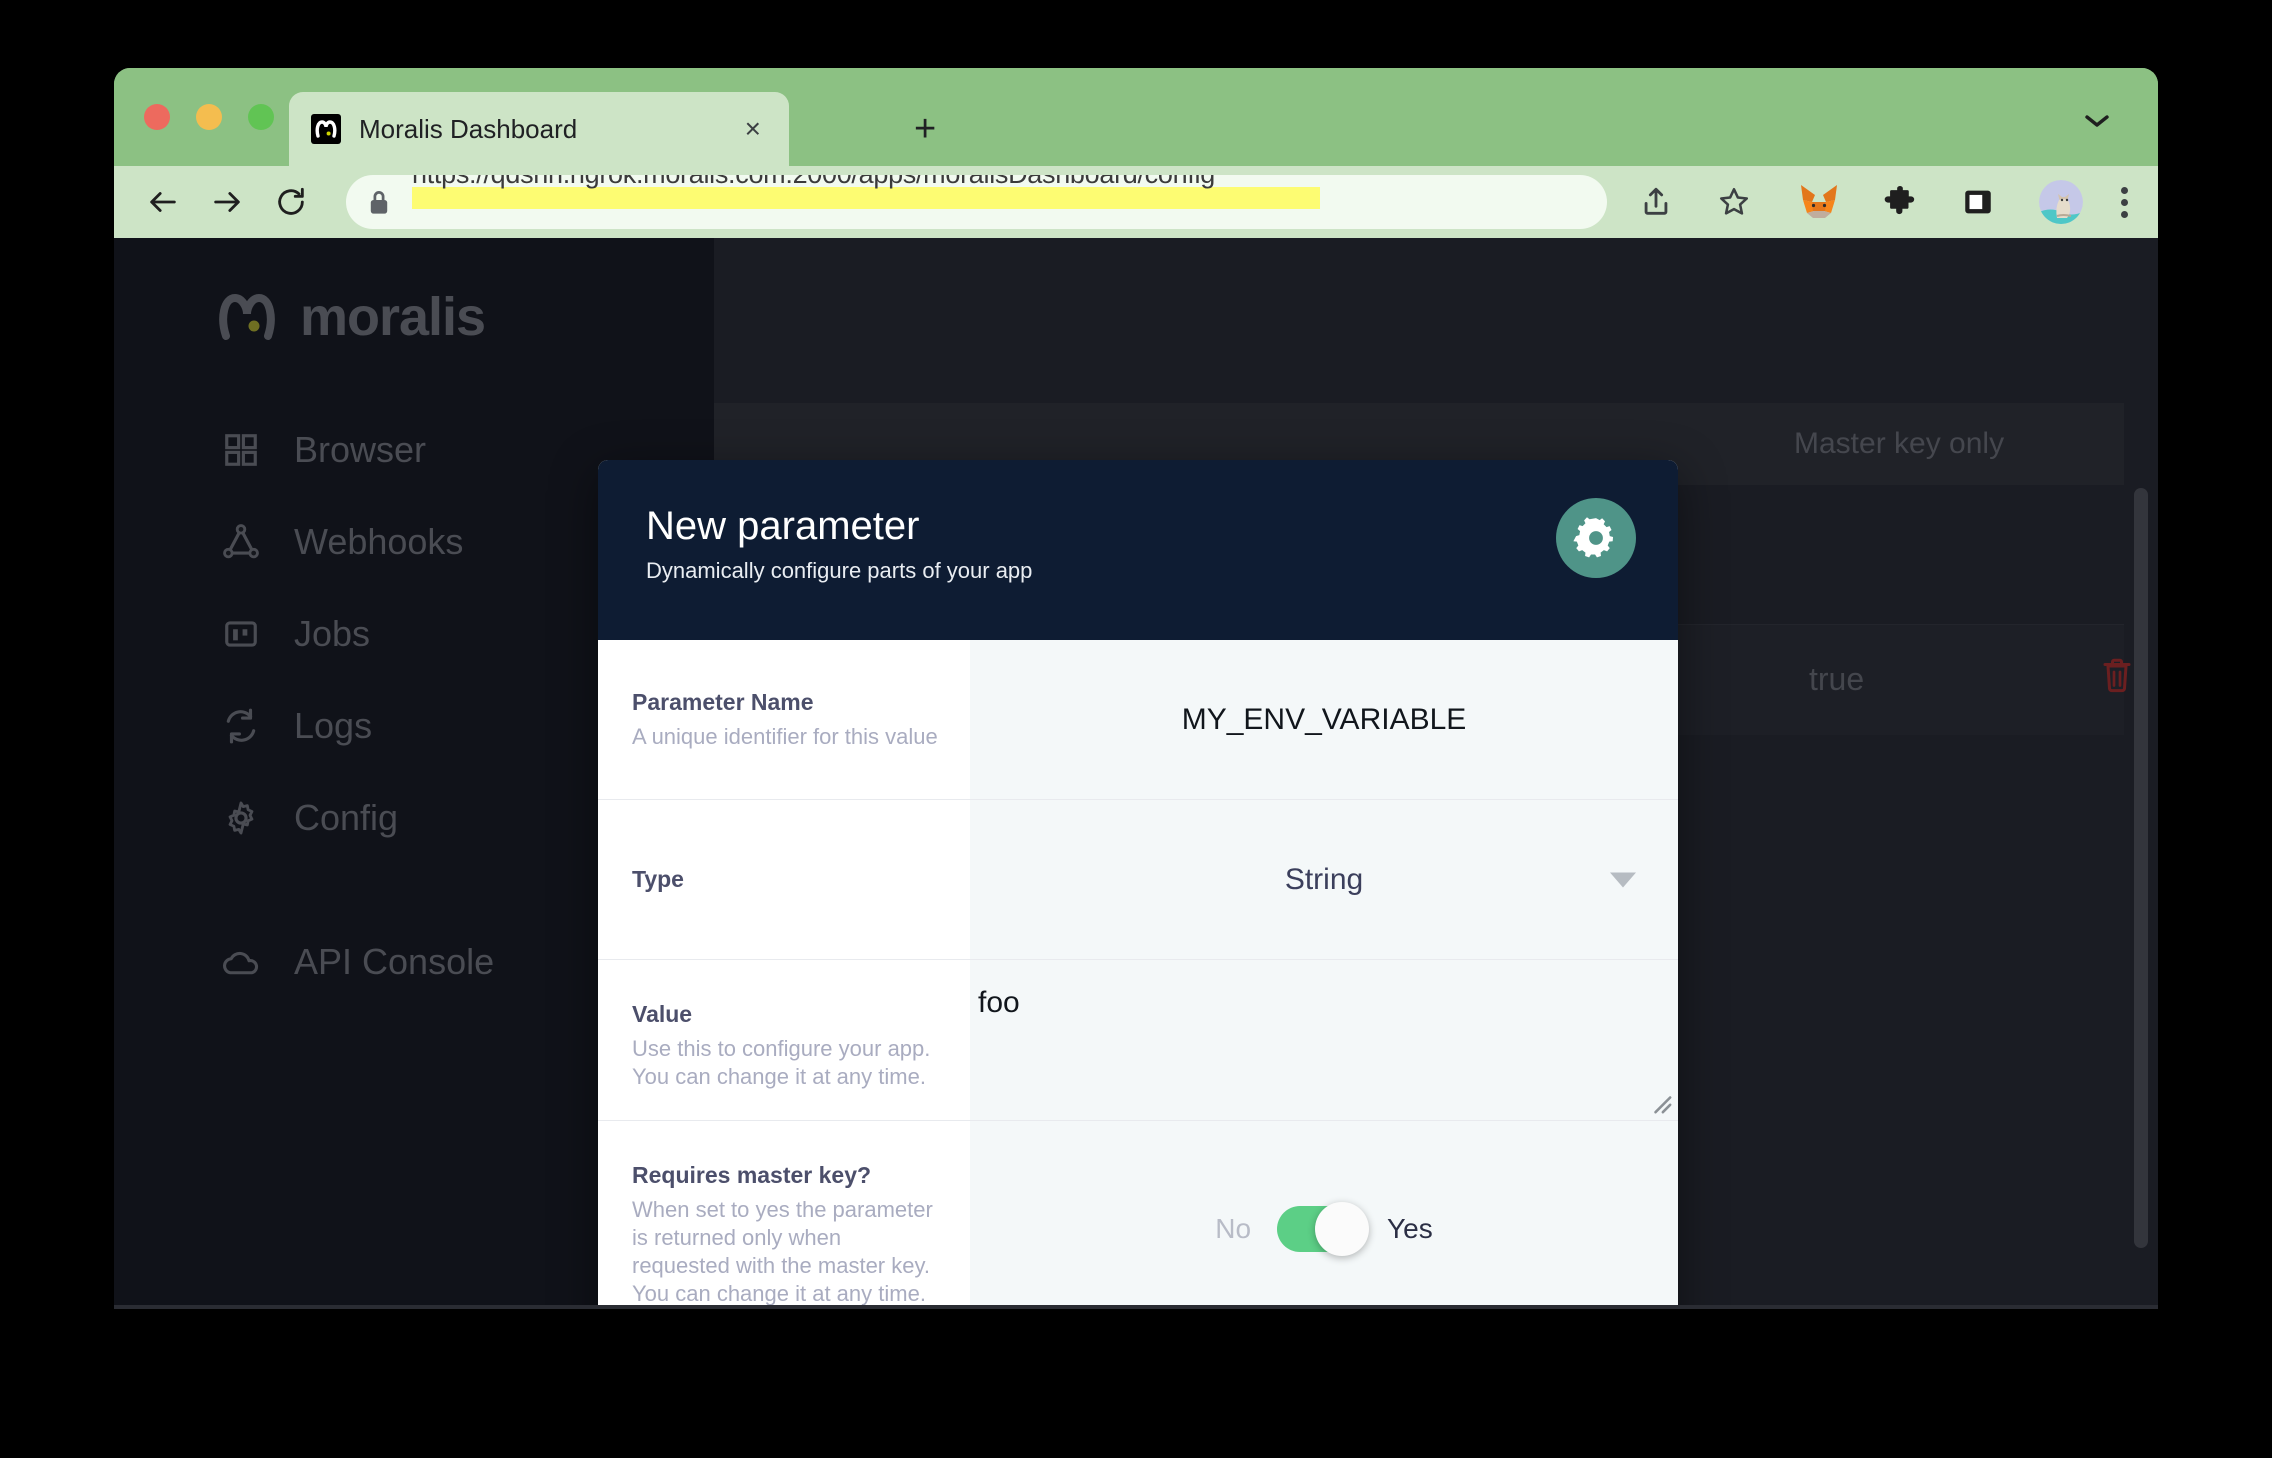 The image size is (2272, 1458). What do you see at coordinates (1656, 202) in the screenshot?
I see `share-icon` at bounding box center [1656, 202].